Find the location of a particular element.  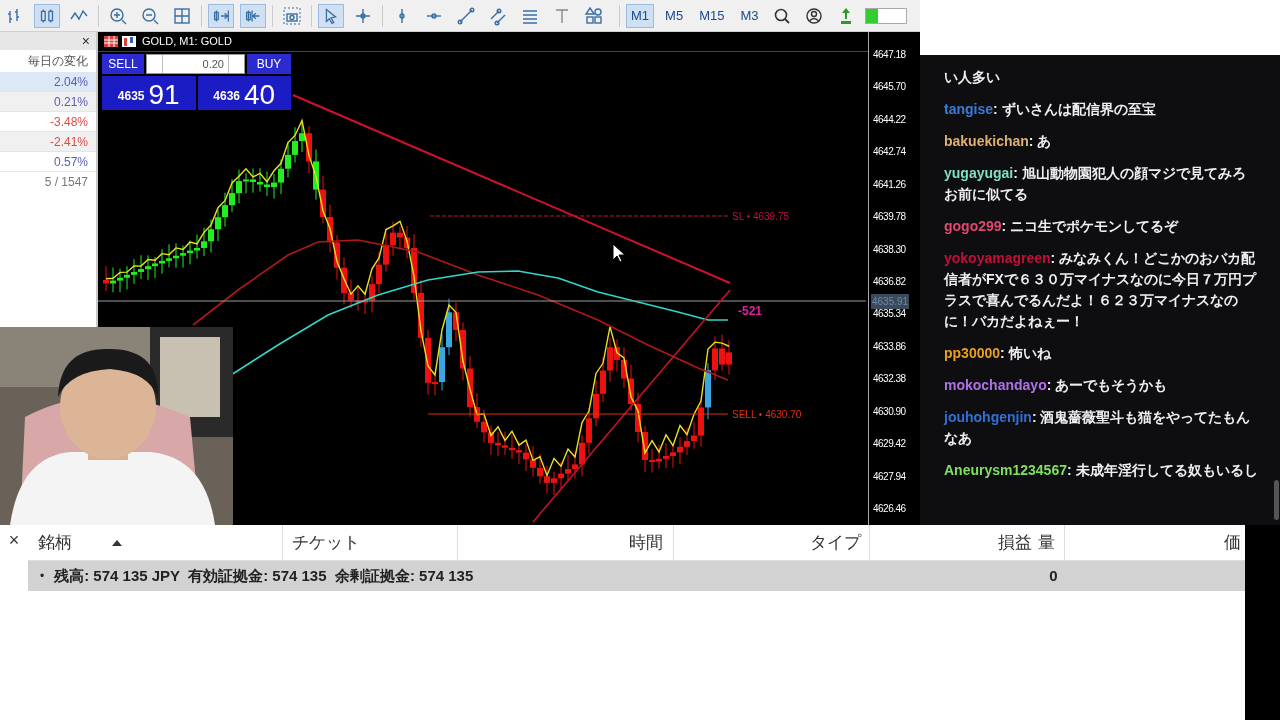

order-line is located at coordinates (578, 414).